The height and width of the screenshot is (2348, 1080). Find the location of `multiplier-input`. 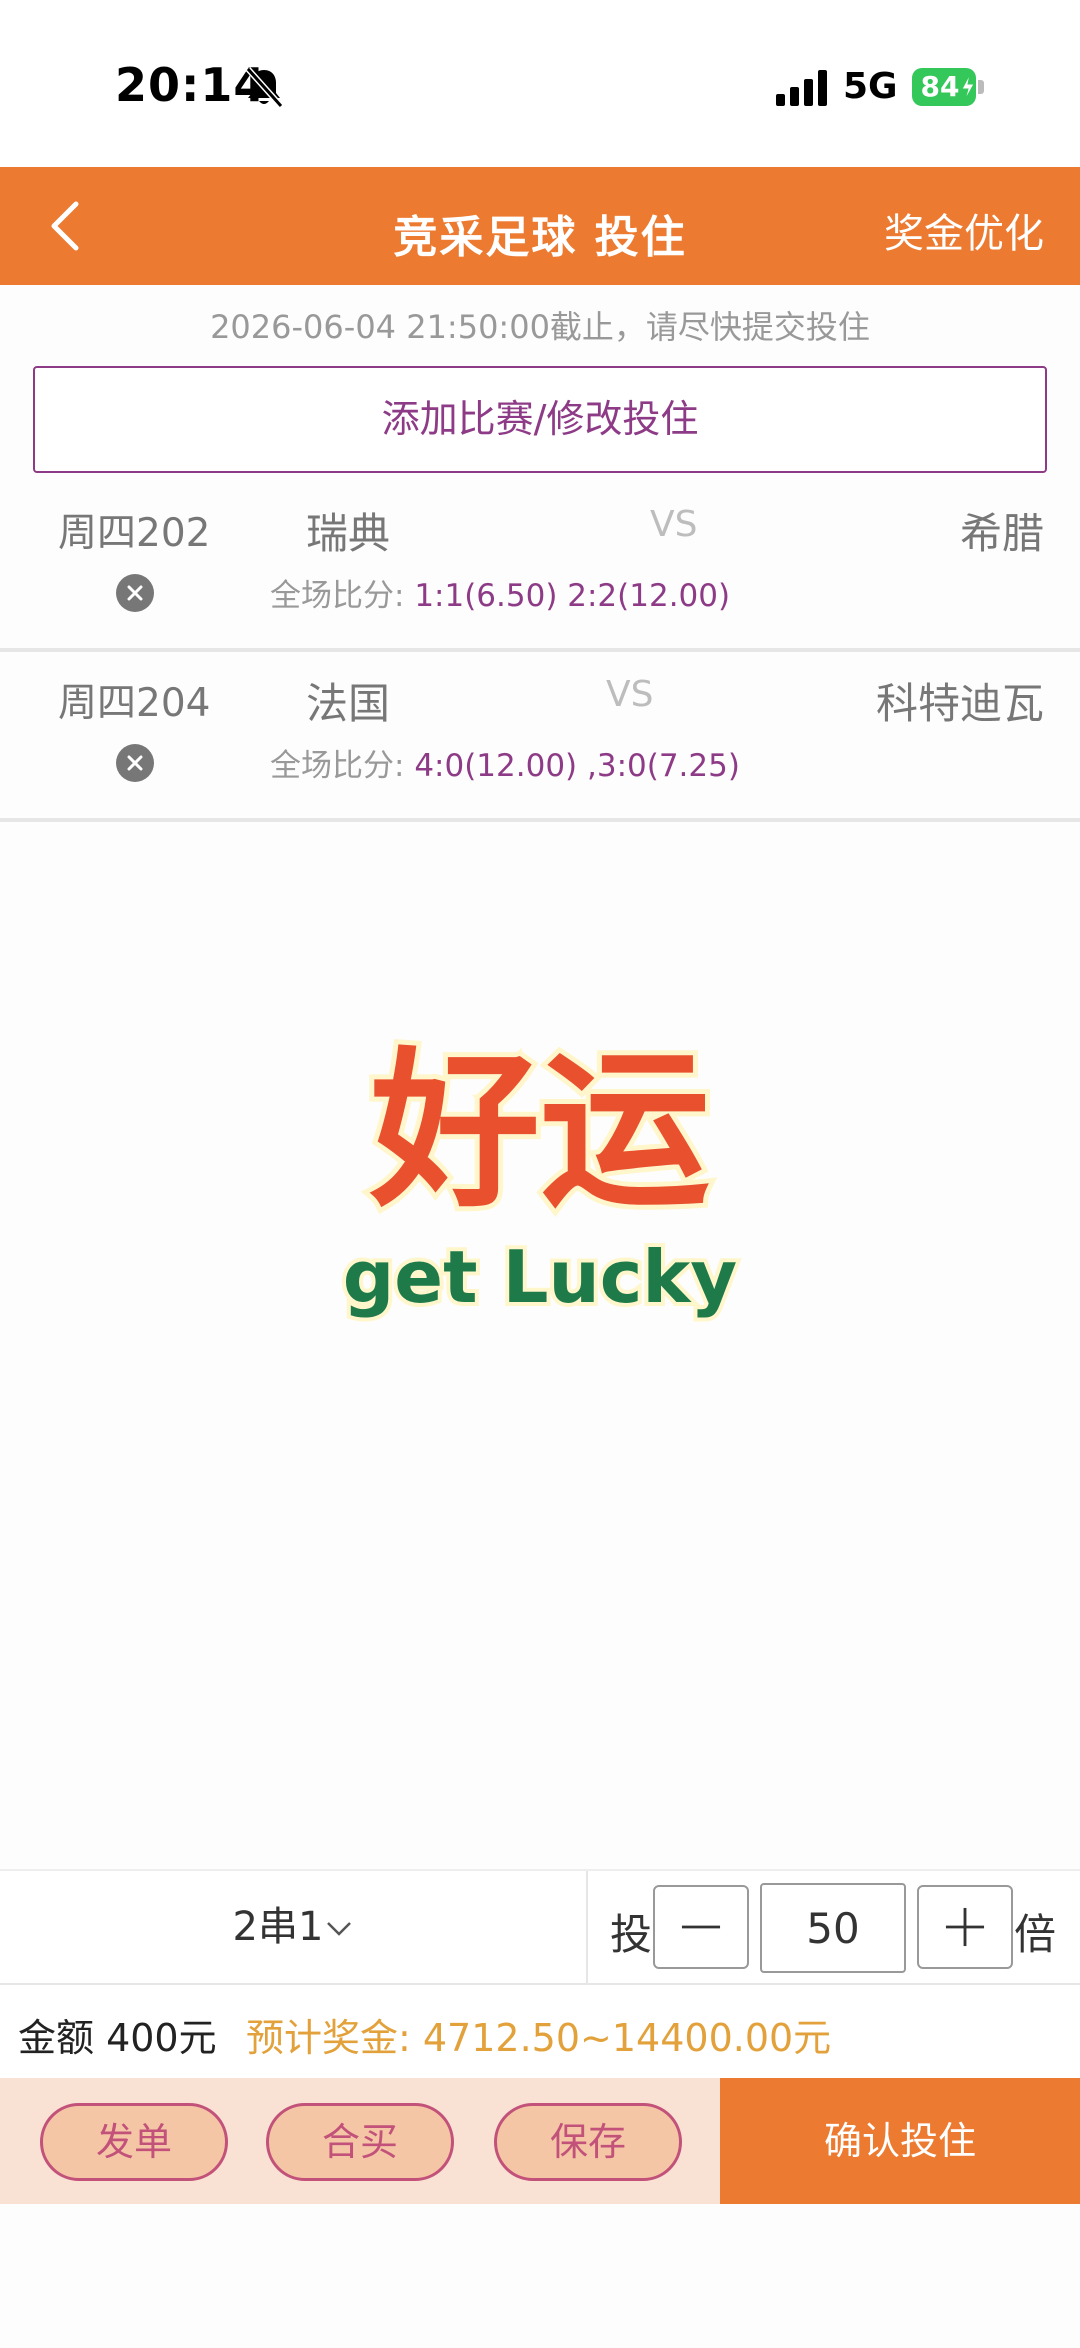

multiplier-input is located at coordinates (833, 1928).